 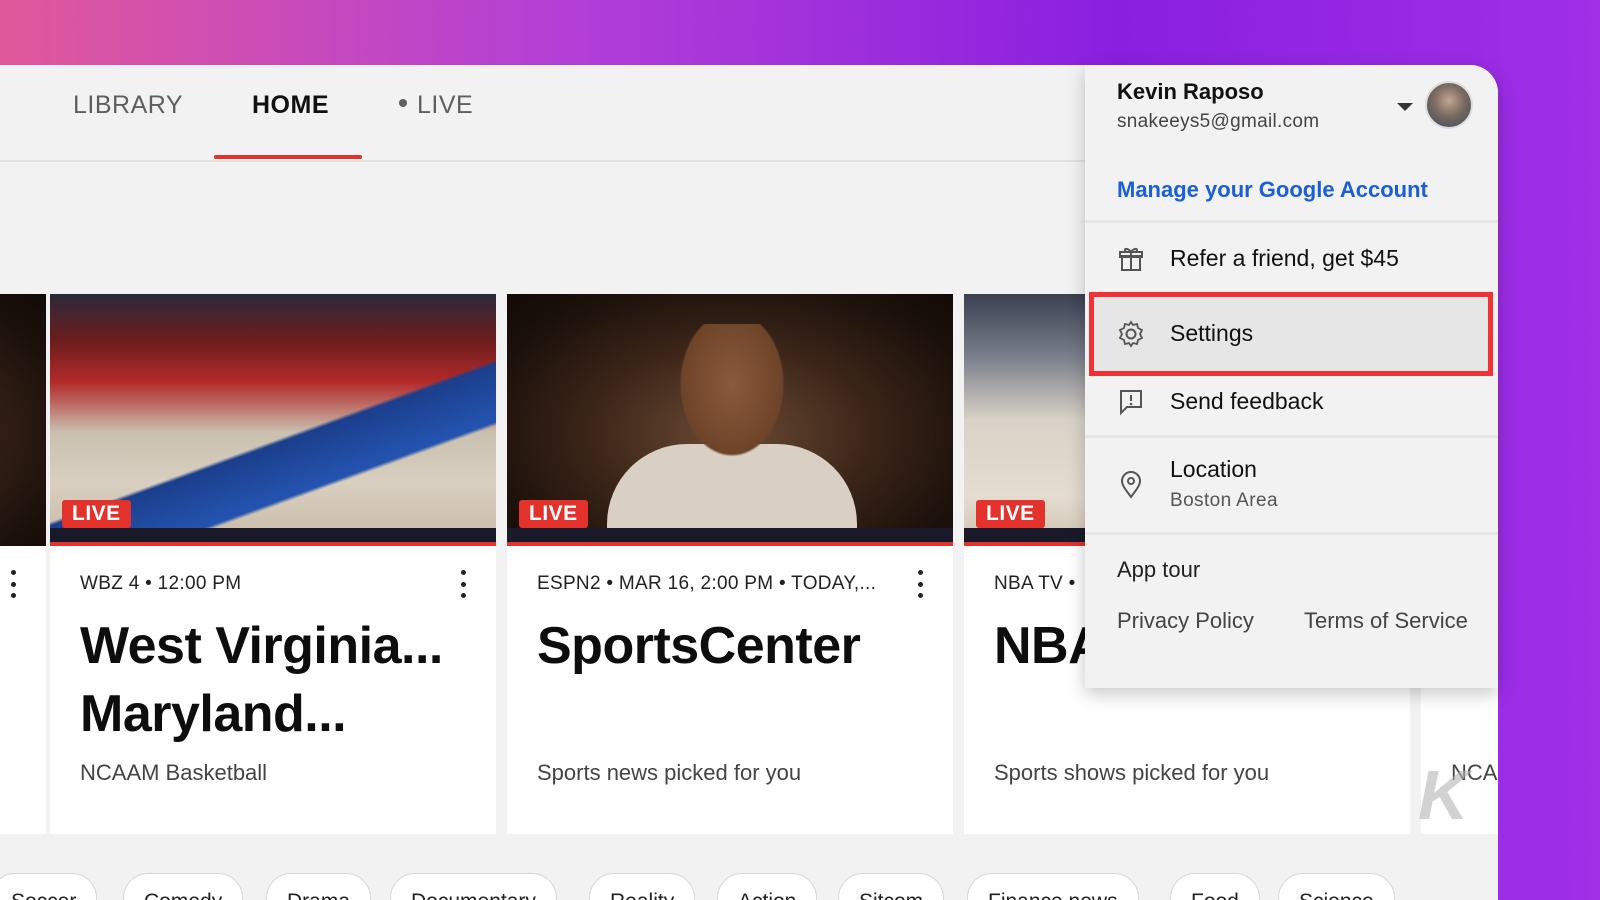 What do you see at coordinates (699, 646) in the screenshot?
I see `program-title: SportsCenter` at bounding box center [699, 646].